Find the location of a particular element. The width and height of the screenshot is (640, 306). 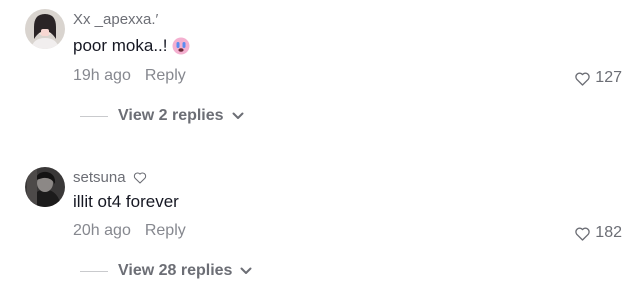

view-replies-label: View 28 replies is located at coordinates (175, 270).